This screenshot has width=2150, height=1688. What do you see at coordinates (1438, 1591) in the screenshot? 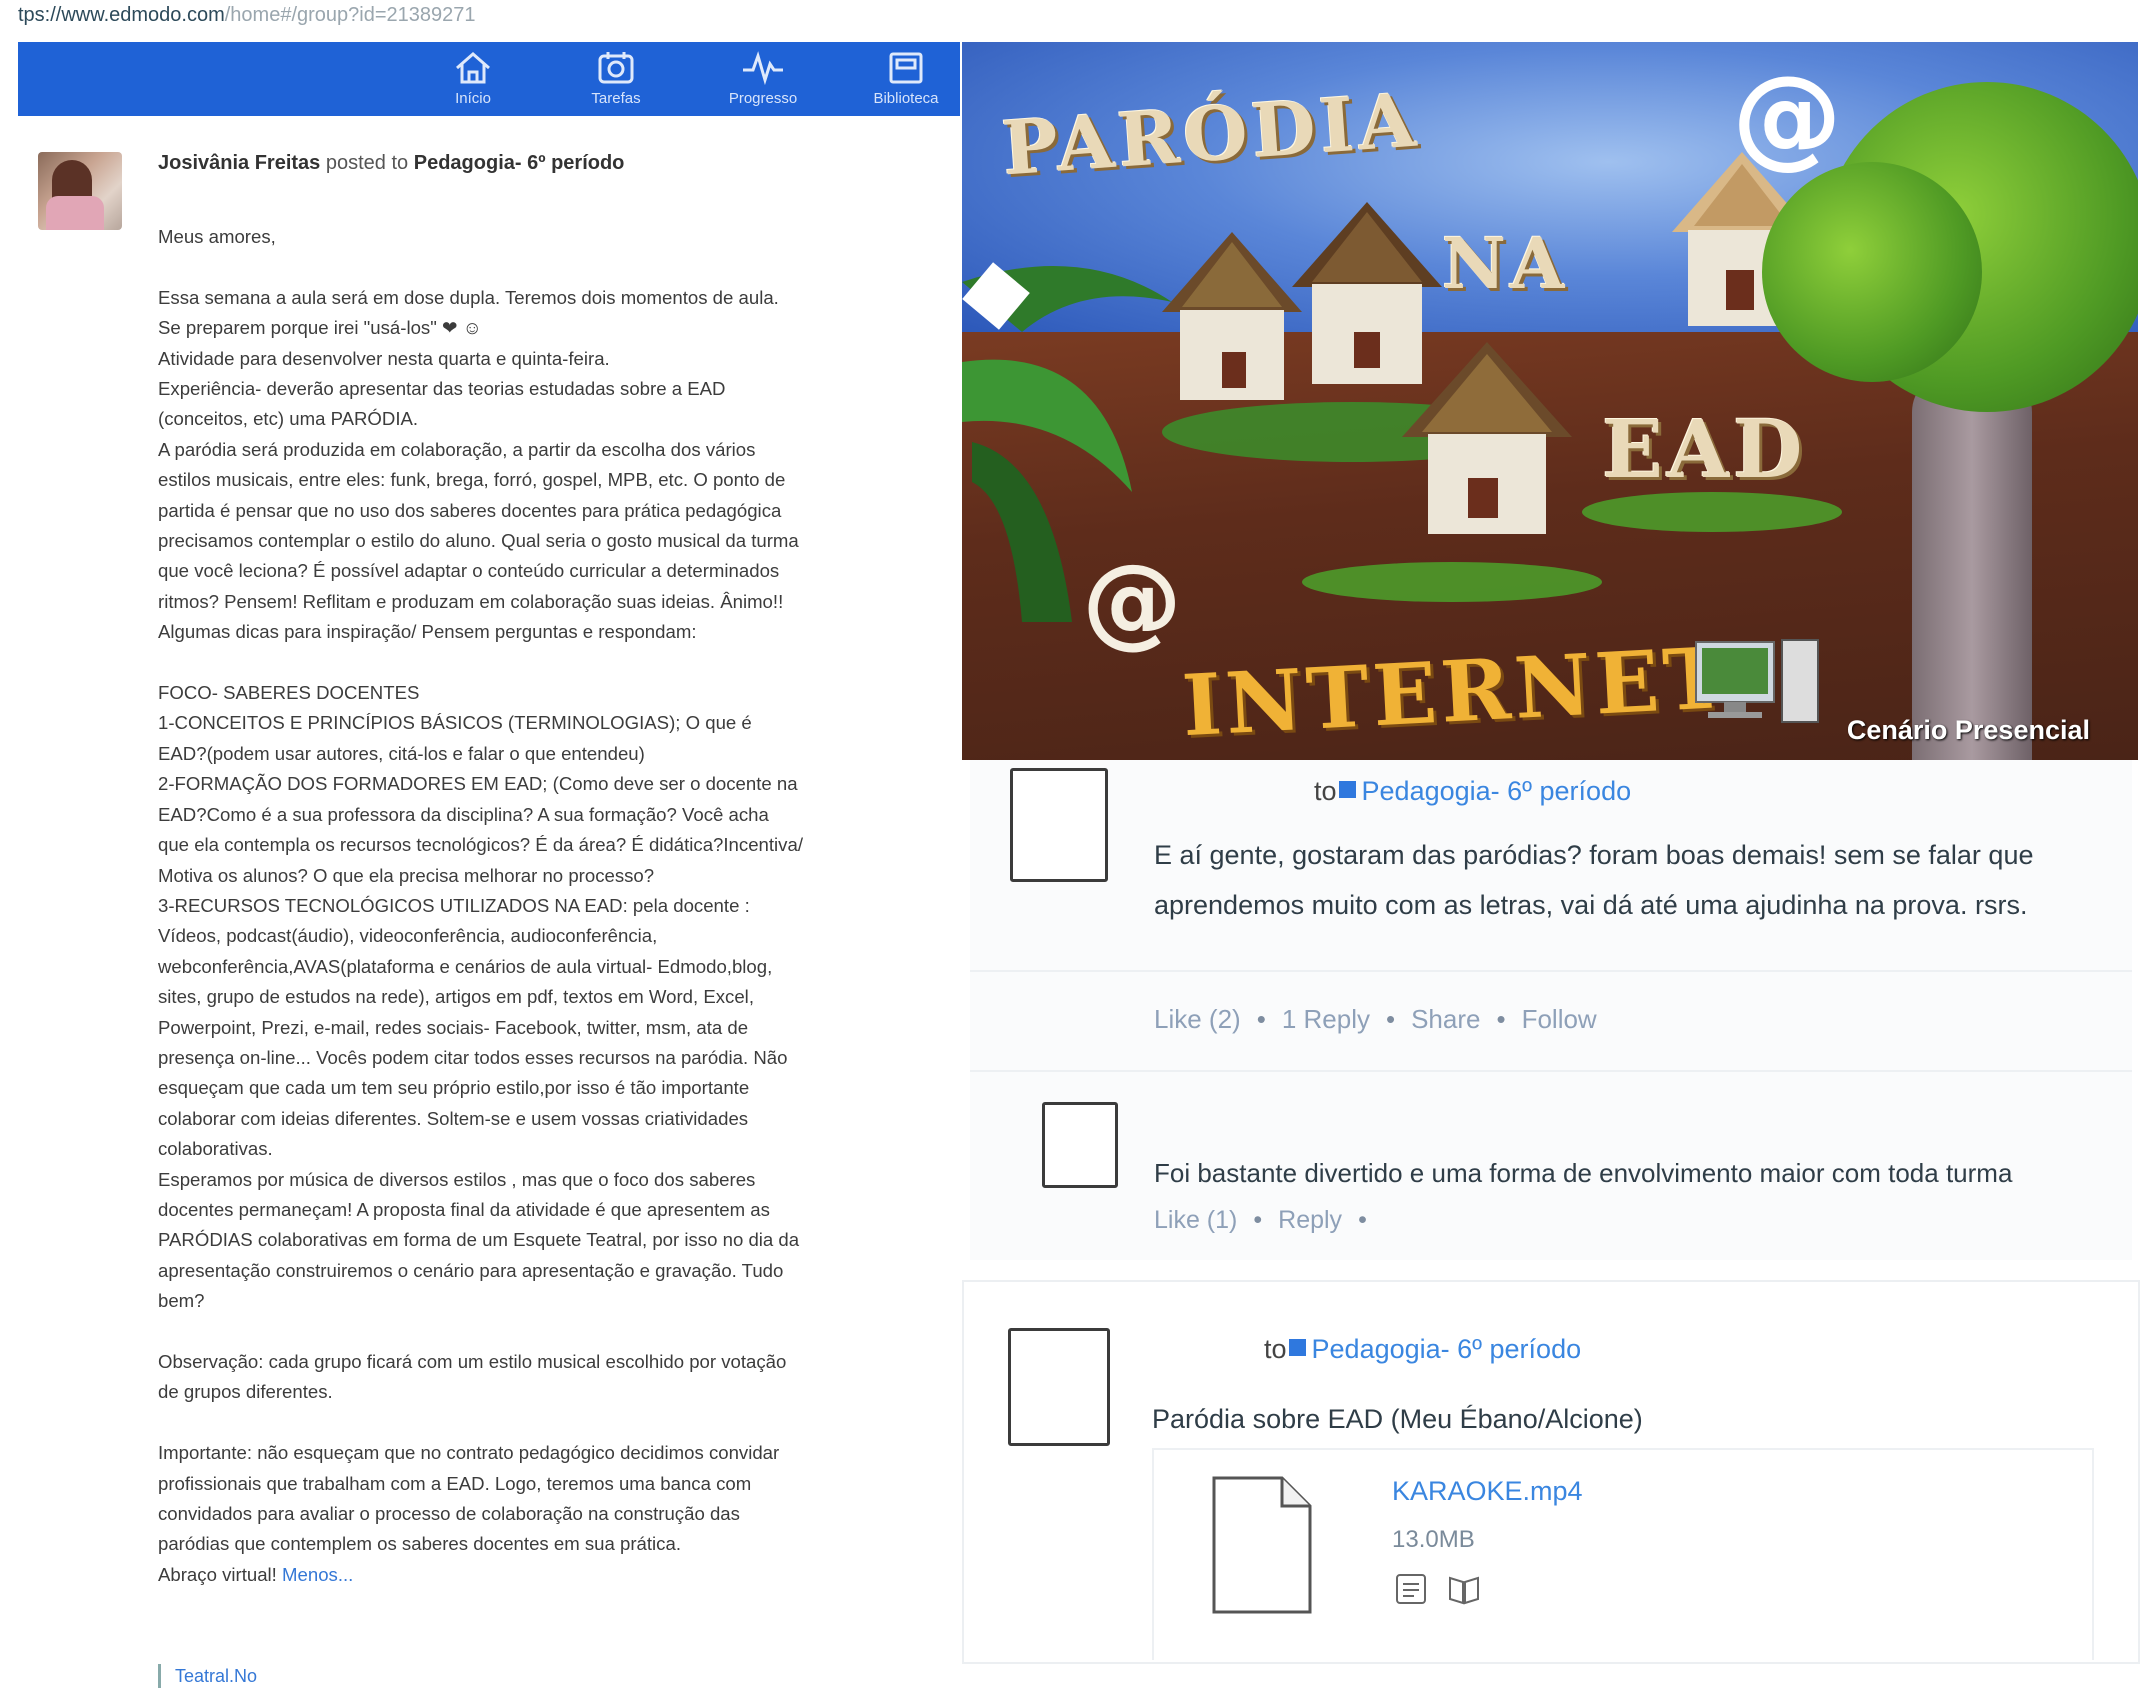
I see `file-actions` at bounding box center [1438, 1591].